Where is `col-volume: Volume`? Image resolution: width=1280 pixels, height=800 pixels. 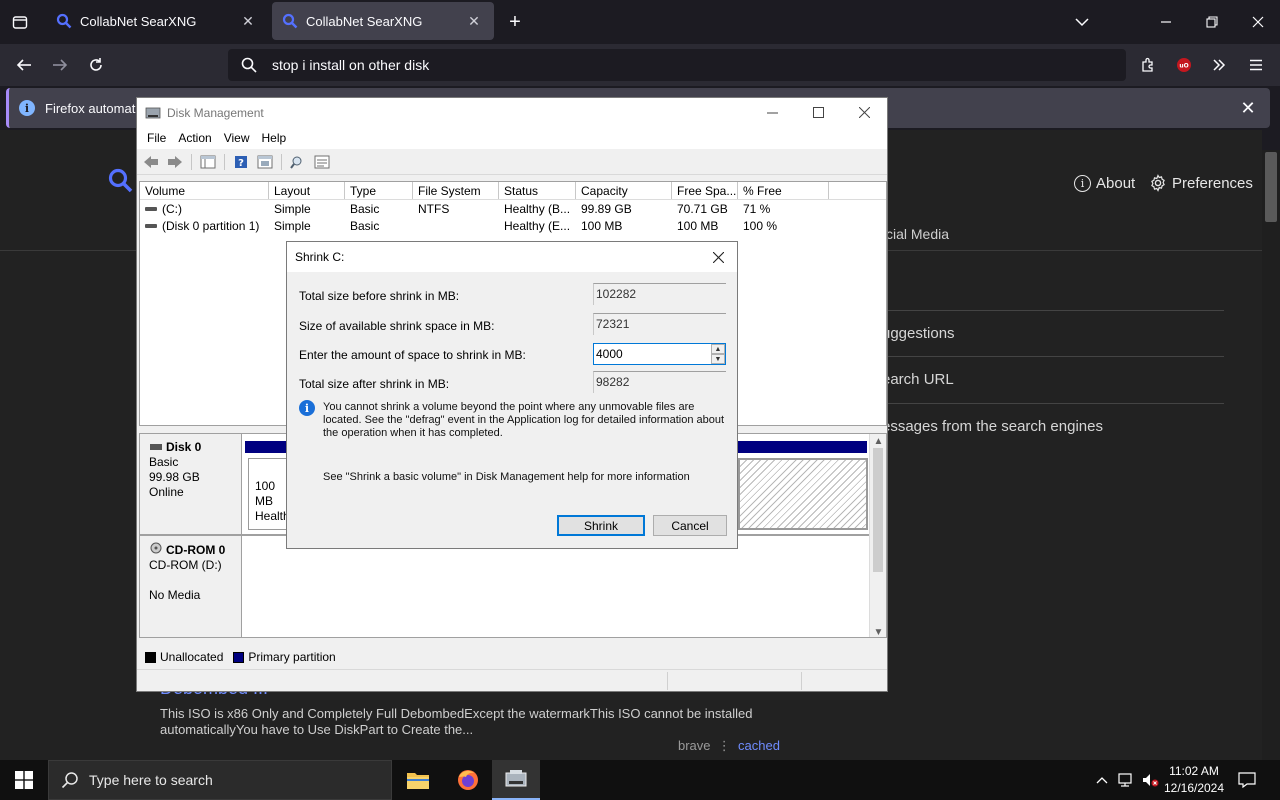 col-volume: Volume is located at coordinates (204, 190).